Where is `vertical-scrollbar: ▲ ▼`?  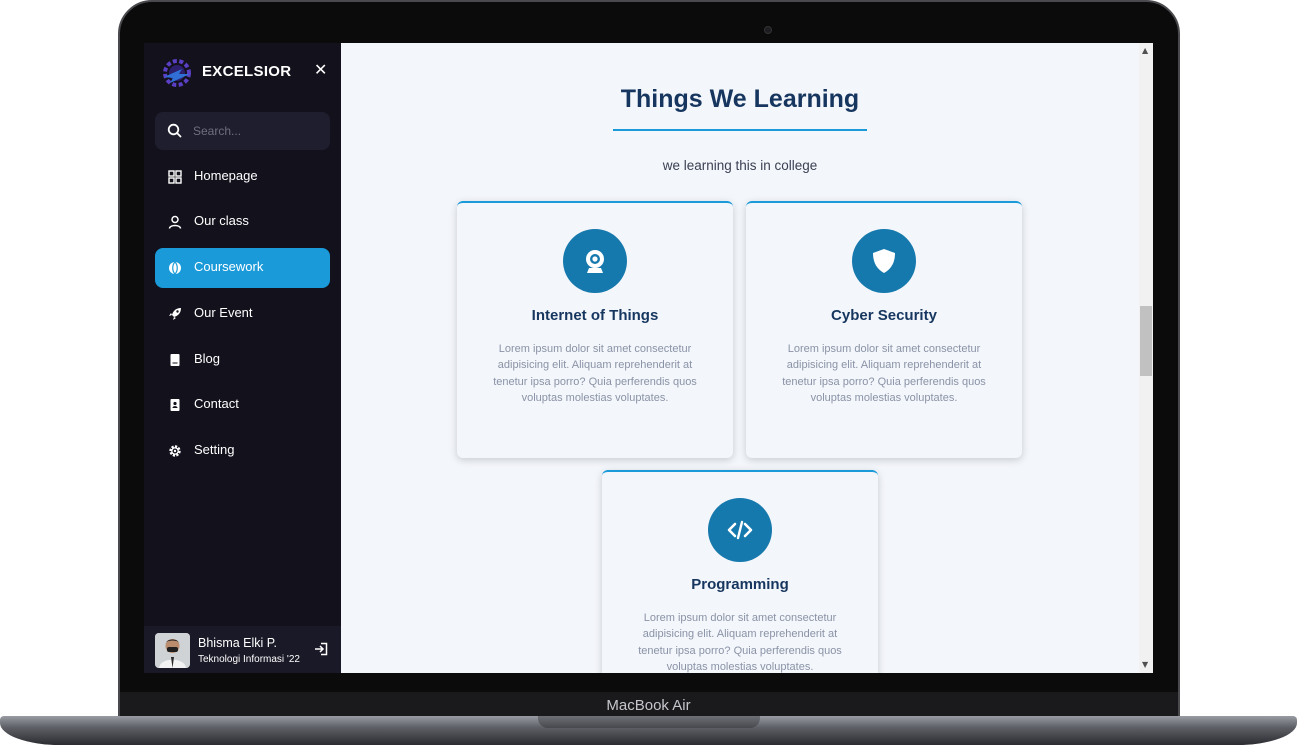
vertical-scrollbar: ▲ ▼ is located at coordinates (1146, 358).